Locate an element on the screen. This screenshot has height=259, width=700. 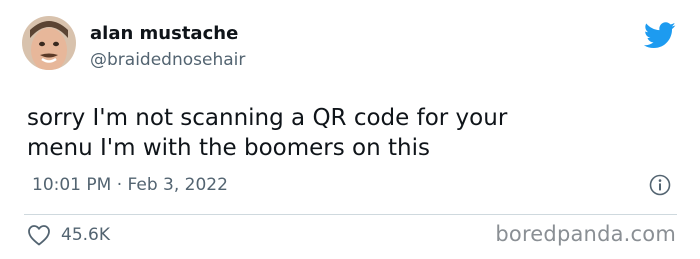
author-name: alan mustache is located at coordinates (164, 33).